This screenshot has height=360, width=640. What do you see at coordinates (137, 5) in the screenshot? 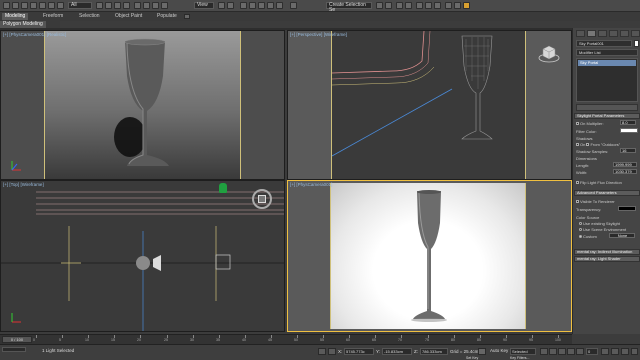
I see `select-move-icon` at bounding box center [137, 5].